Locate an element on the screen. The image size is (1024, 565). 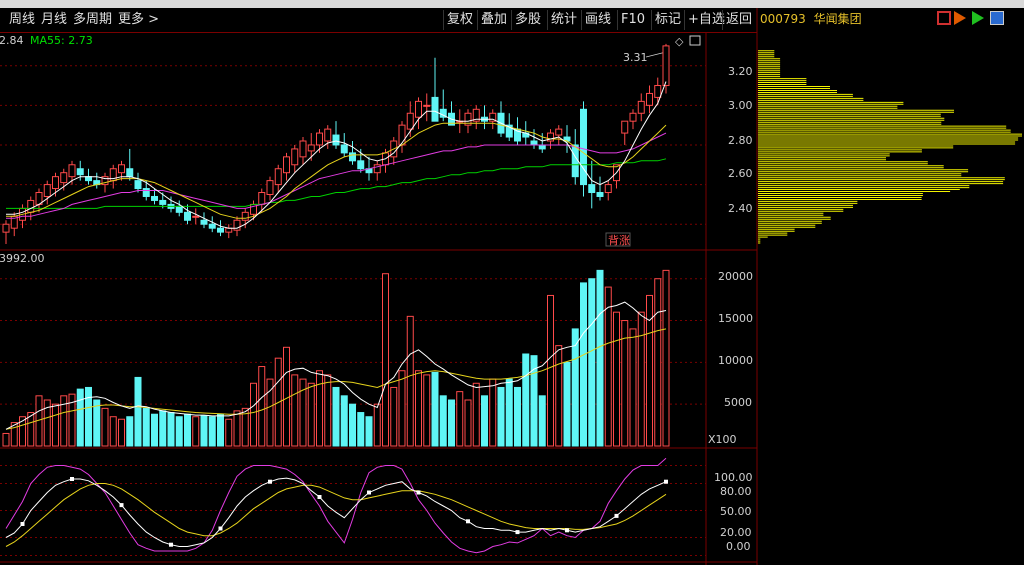
main-y-axis: 3.20 3.00 2.80 2.60 2.40 is located at coordinates (740, 140).